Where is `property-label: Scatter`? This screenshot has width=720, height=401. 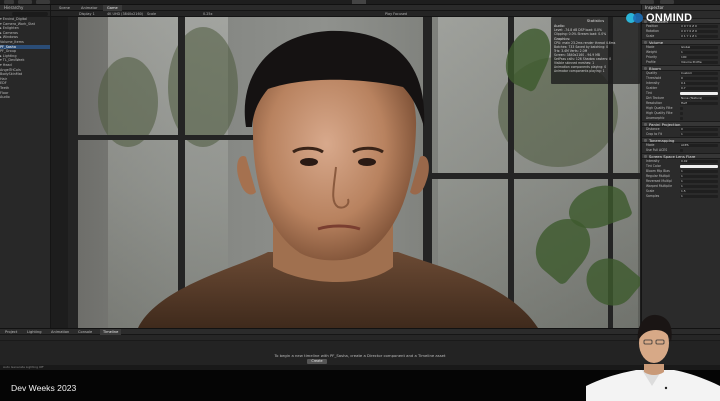 property-label: Scatter is located at coordinates (652, 88).